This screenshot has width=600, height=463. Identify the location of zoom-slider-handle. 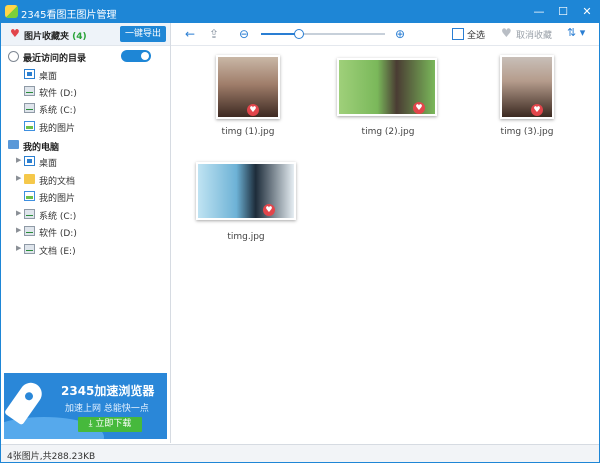
(299, 34).